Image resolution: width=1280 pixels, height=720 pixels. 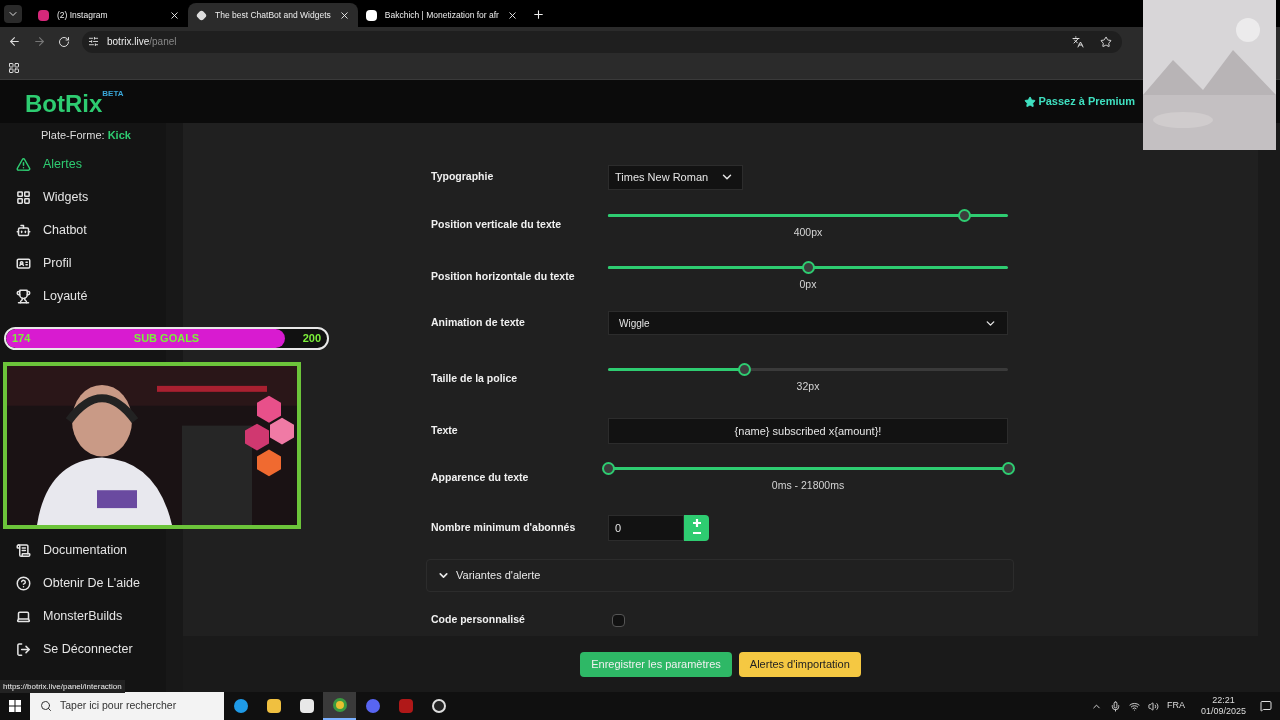 I want to click on tab-list-button, so click(x=13, y=14).